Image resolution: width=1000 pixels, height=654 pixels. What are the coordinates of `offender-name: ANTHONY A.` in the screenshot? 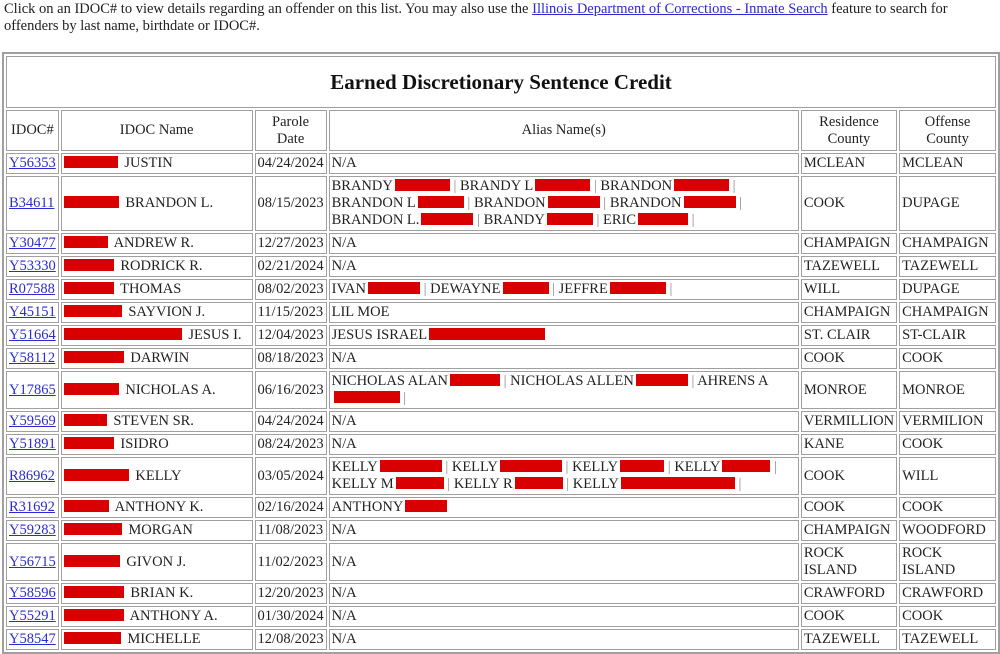 It's located at (173, 616).